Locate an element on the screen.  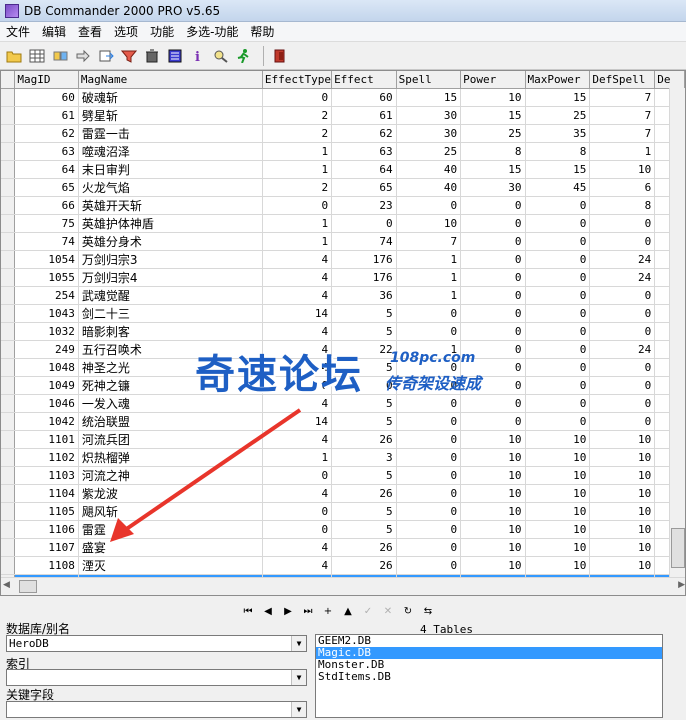
grid-cell: 死神之镰 is located at coordinates (170, 385).